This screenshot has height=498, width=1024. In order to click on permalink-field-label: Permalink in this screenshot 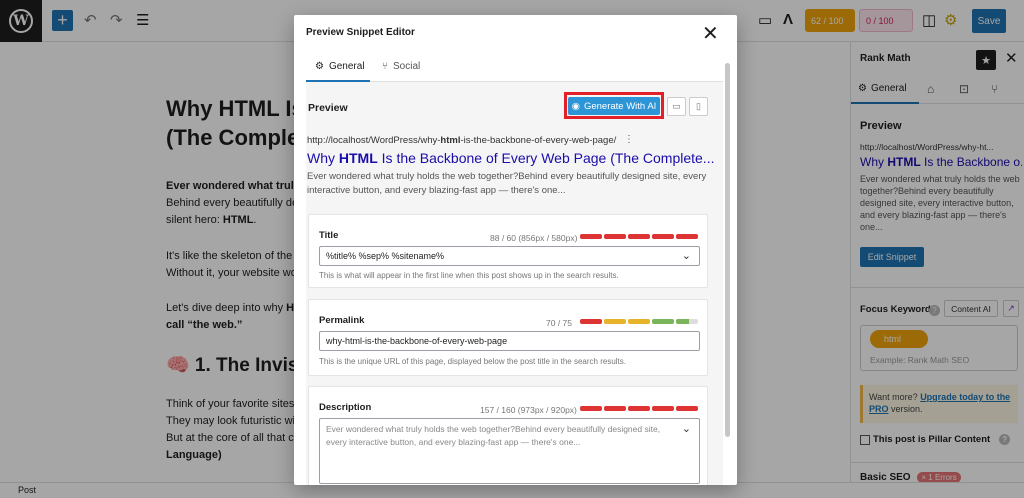, I will do `click(342, 320)`.